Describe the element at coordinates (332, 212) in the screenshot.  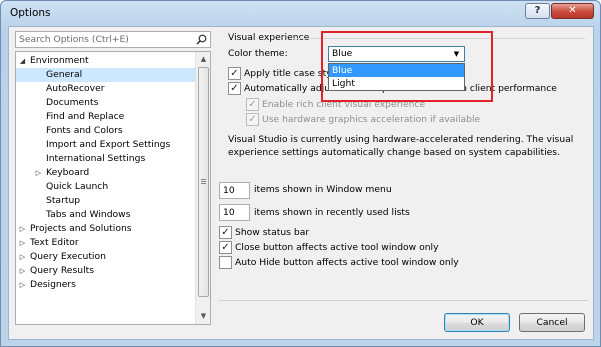
I see `recent-lists-items-label: items shown in recently used lists` at that location.